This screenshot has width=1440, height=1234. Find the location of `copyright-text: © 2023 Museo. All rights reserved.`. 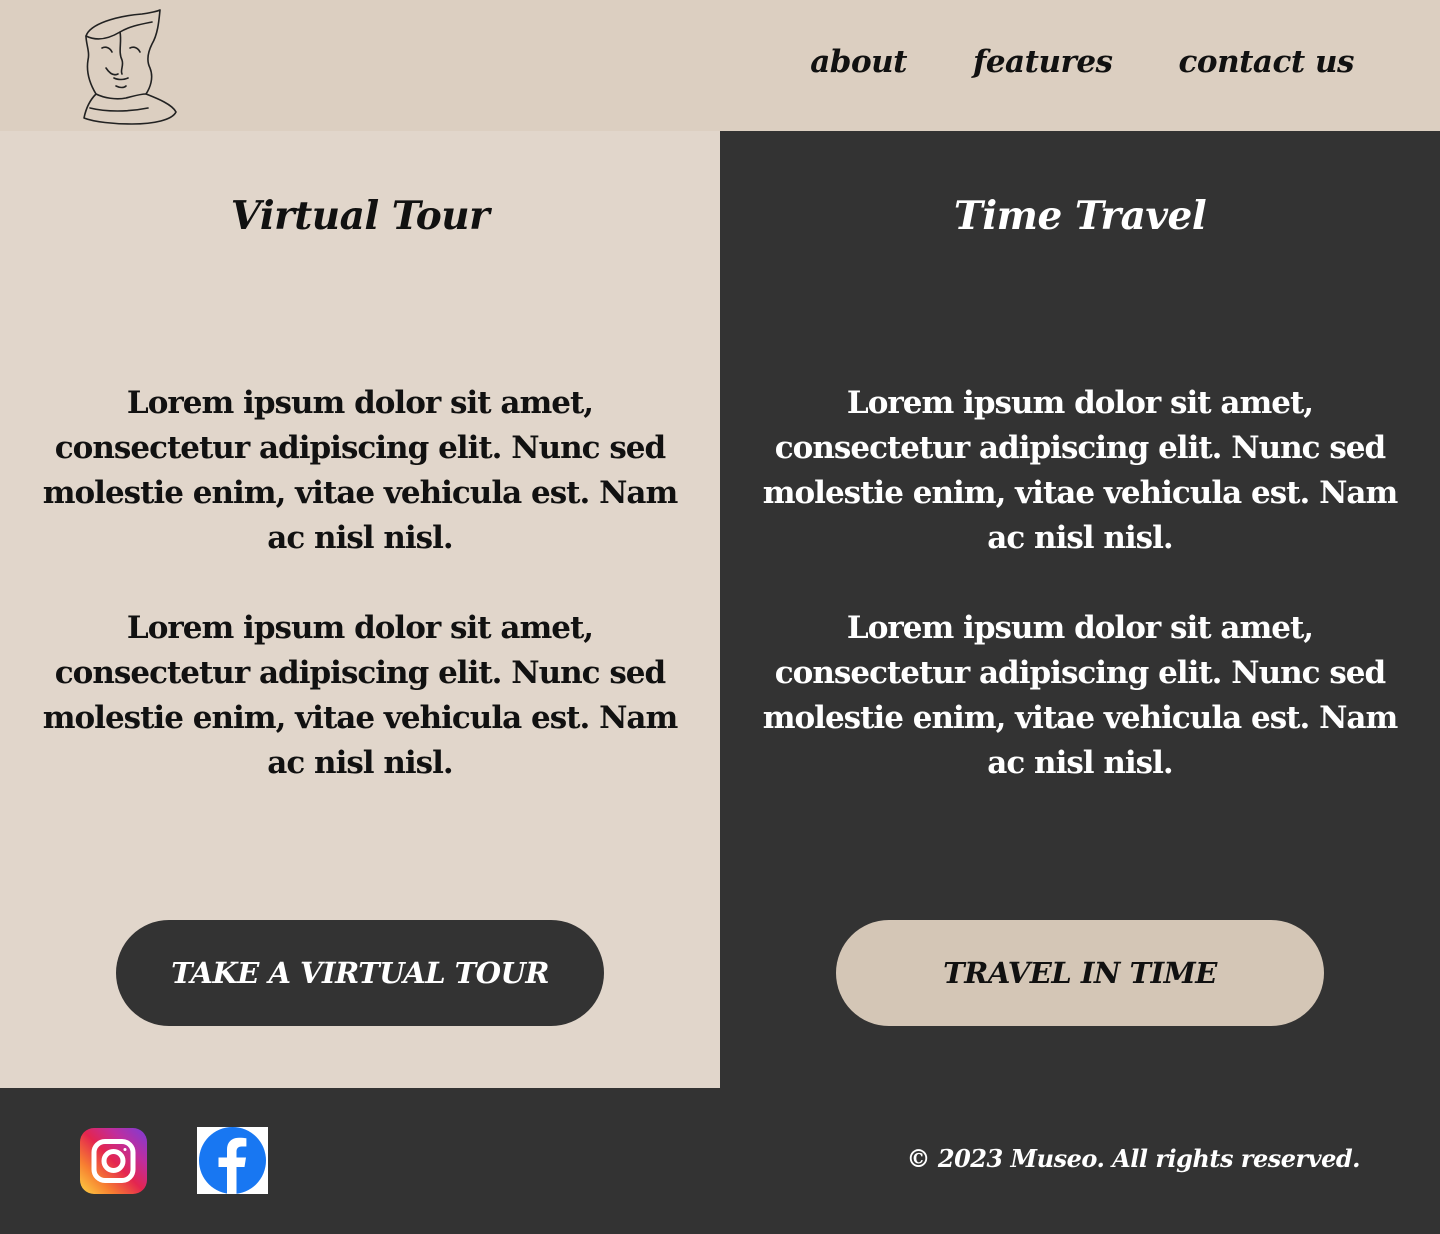

copyright-text: © 2023 Museo. All rights reserved. is located at coordinates (1133, 1158).